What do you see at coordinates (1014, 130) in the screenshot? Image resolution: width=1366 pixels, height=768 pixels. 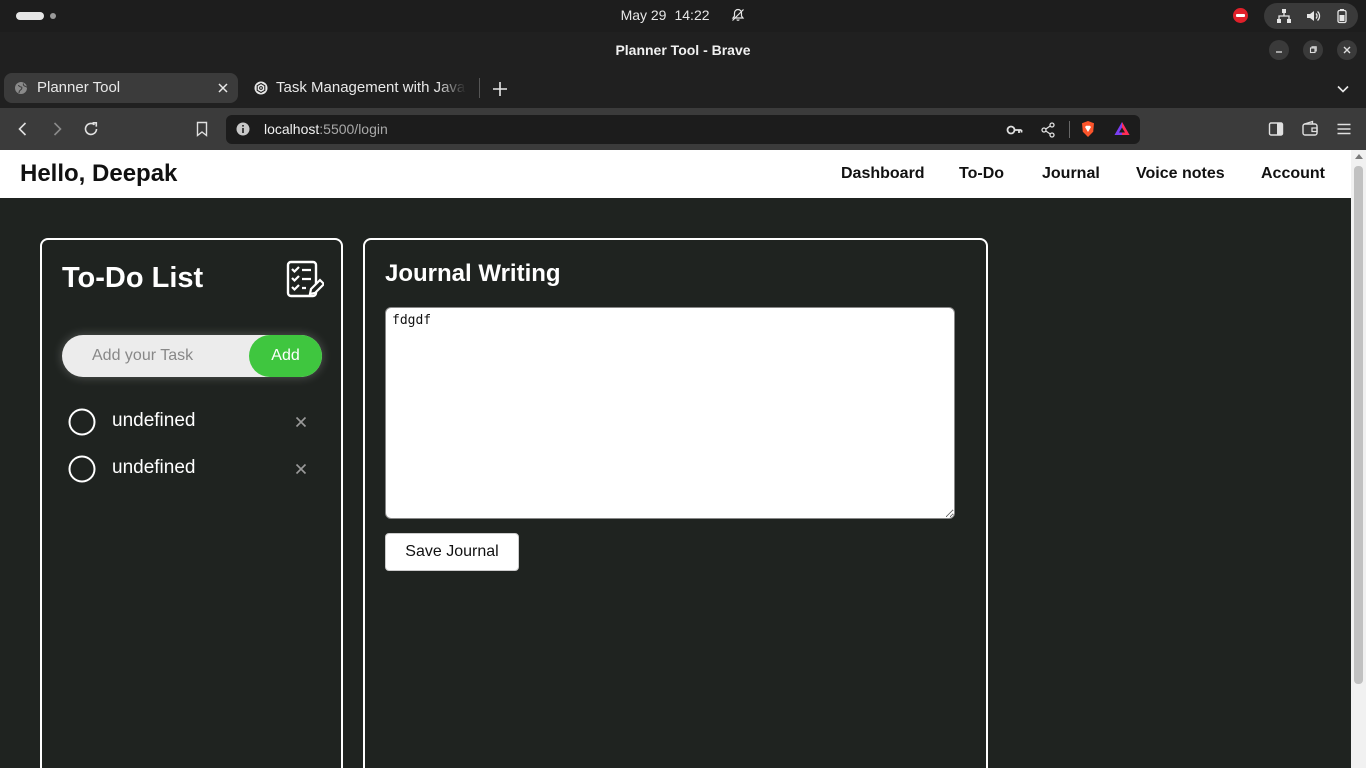 I see `key-icon` at bounding box center [1014, 130].